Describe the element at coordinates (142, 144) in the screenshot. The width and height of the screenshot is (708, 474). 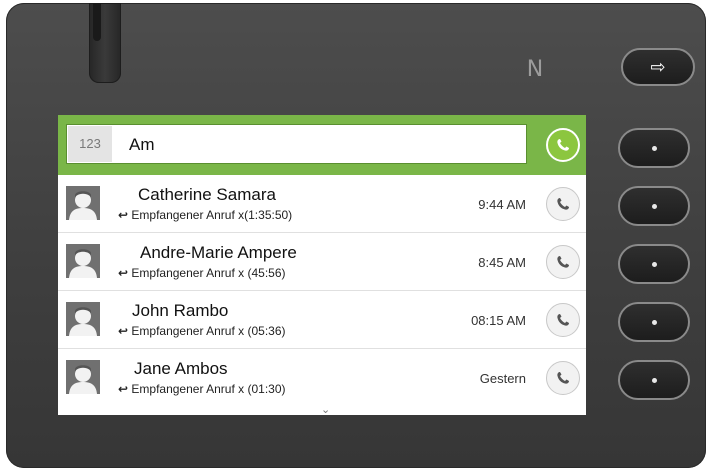
I see `search-query: Am` at that location.